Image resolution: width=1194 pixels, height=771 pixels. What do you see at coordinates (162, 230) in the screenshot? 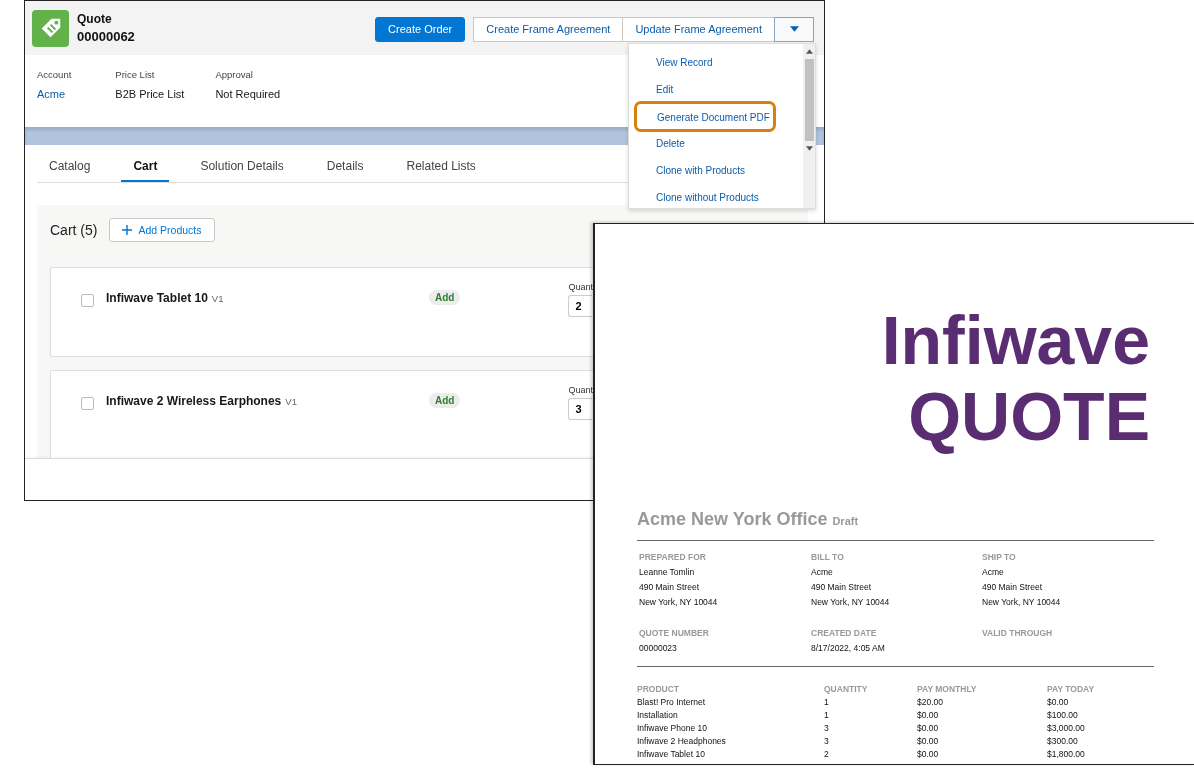
I see `add-products-button: Add Products` at bounding box center [162, 230].